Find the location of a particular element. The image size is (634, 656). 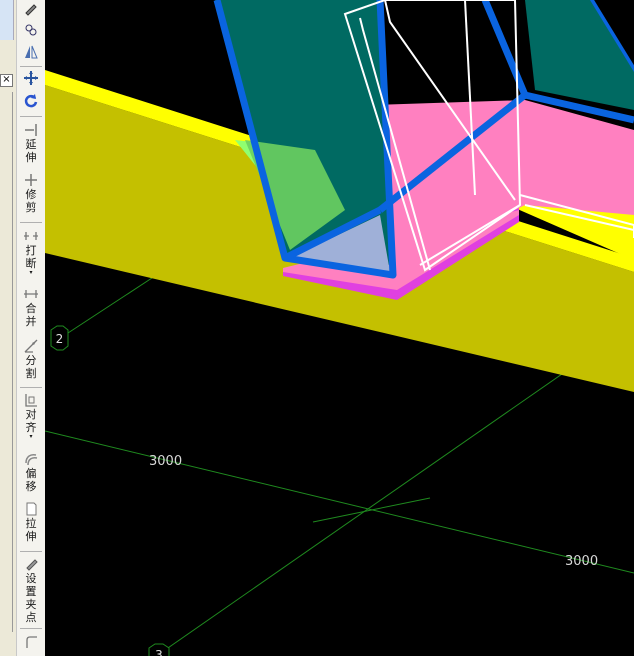

tool-stretch: 拉伸 is located at coordinates (31, 522).